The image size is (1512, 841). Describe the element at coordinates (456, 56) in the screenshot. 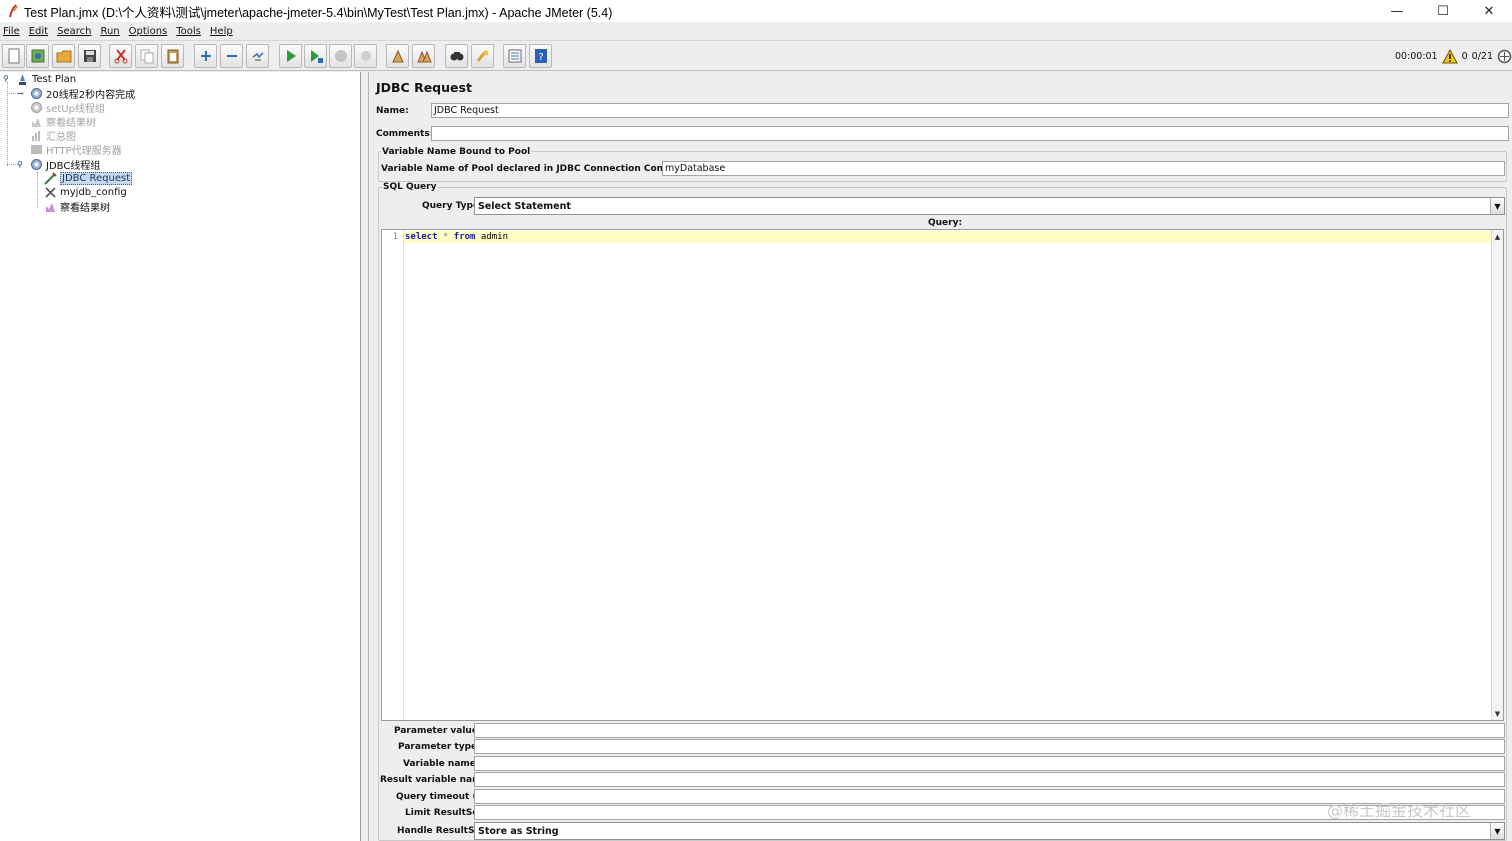

I see `search-button` at that location.